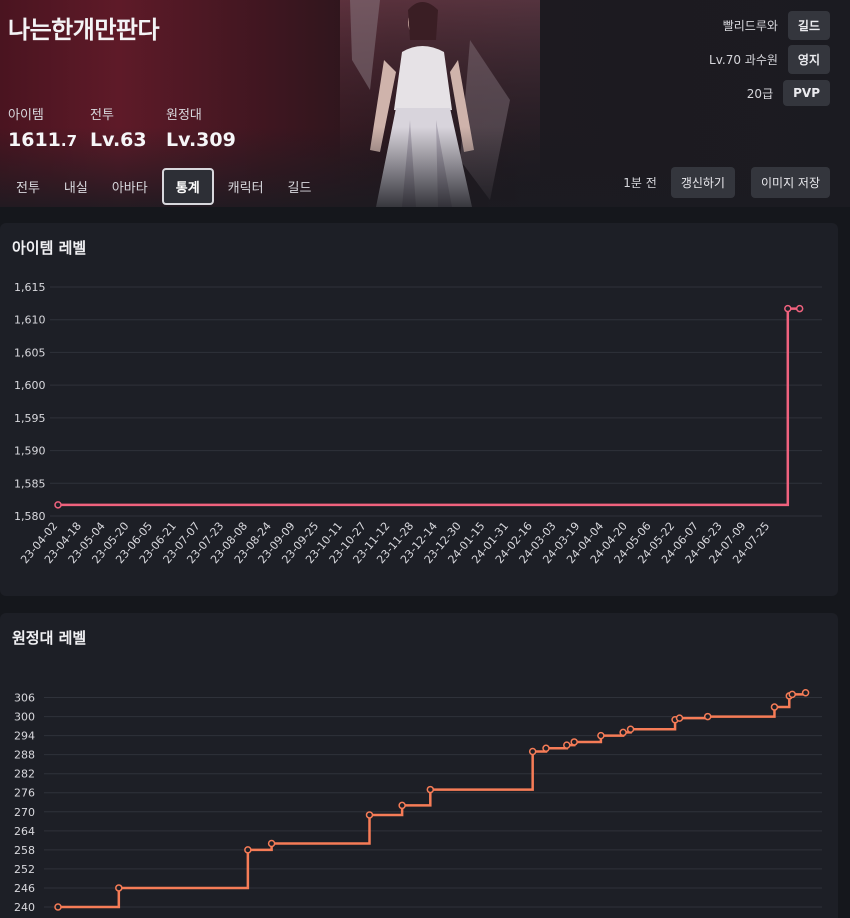 The image size is (850, 918). I want to click on pvp-badge: PVP, so click(806, 93).